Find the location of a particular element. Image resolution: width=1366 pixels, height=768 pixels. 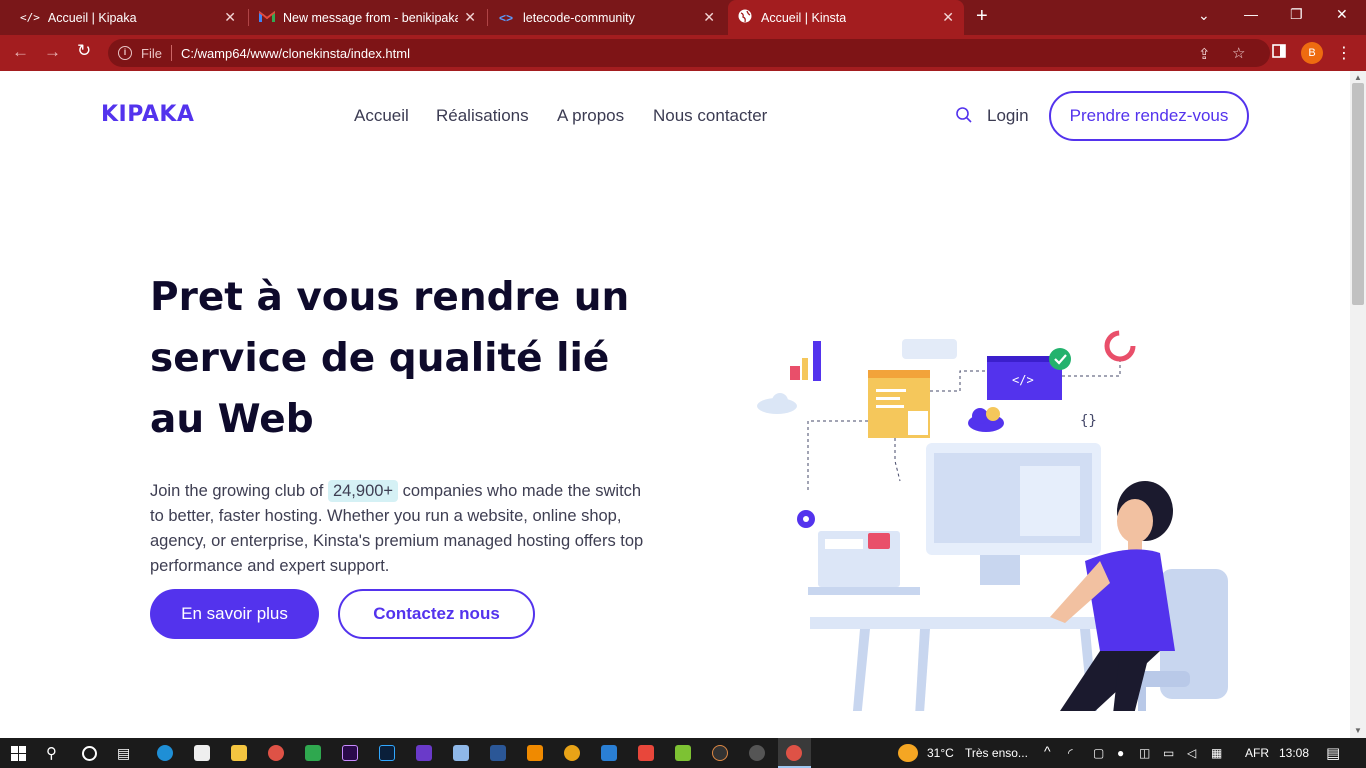

network-icon: ◜ is located at coordinates (1070, 753).